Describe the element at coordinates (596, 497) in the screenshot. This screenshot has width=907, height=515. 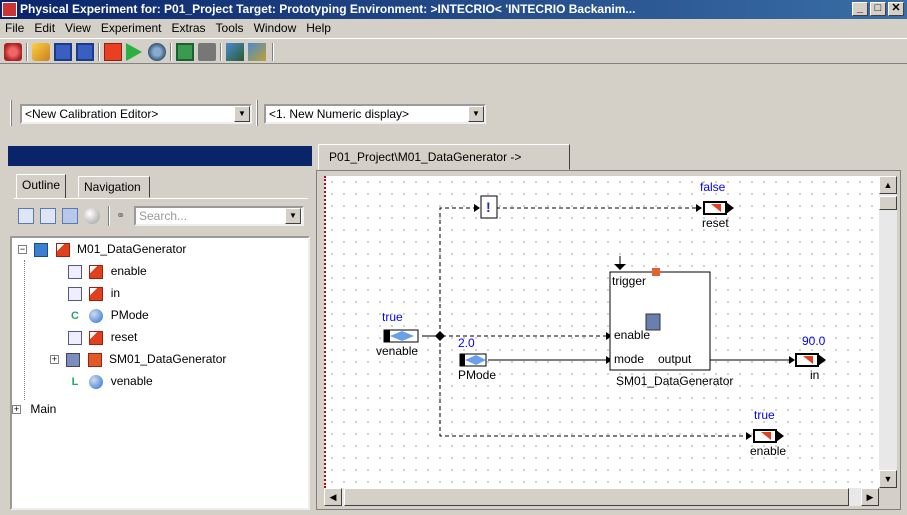
I see `horizontal-scroll-thumb` at that location.